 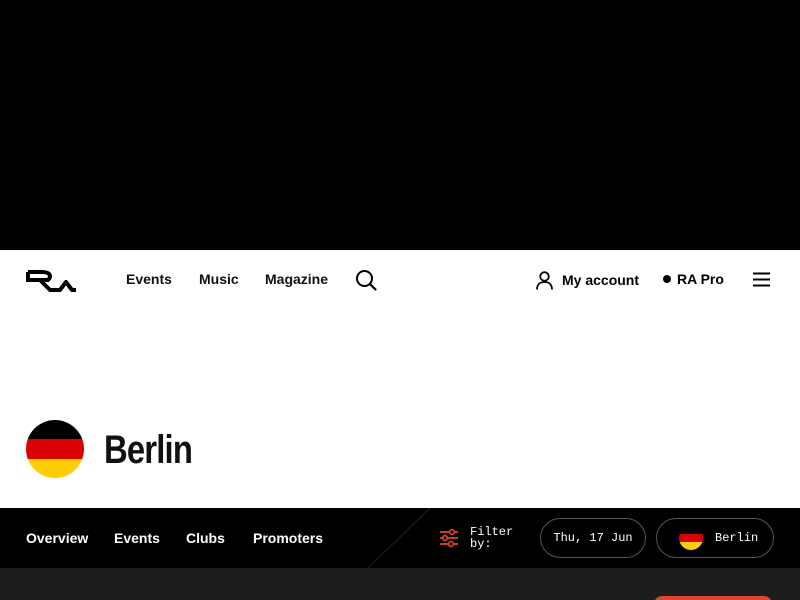 I want to click on subnav-overview: Overview, so click(x=57, y=538).